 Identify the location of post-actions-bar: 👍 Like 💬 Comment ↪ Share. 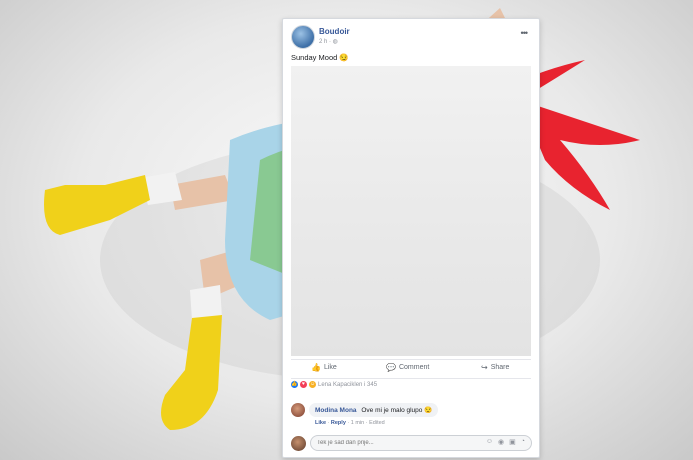
(411, 369).